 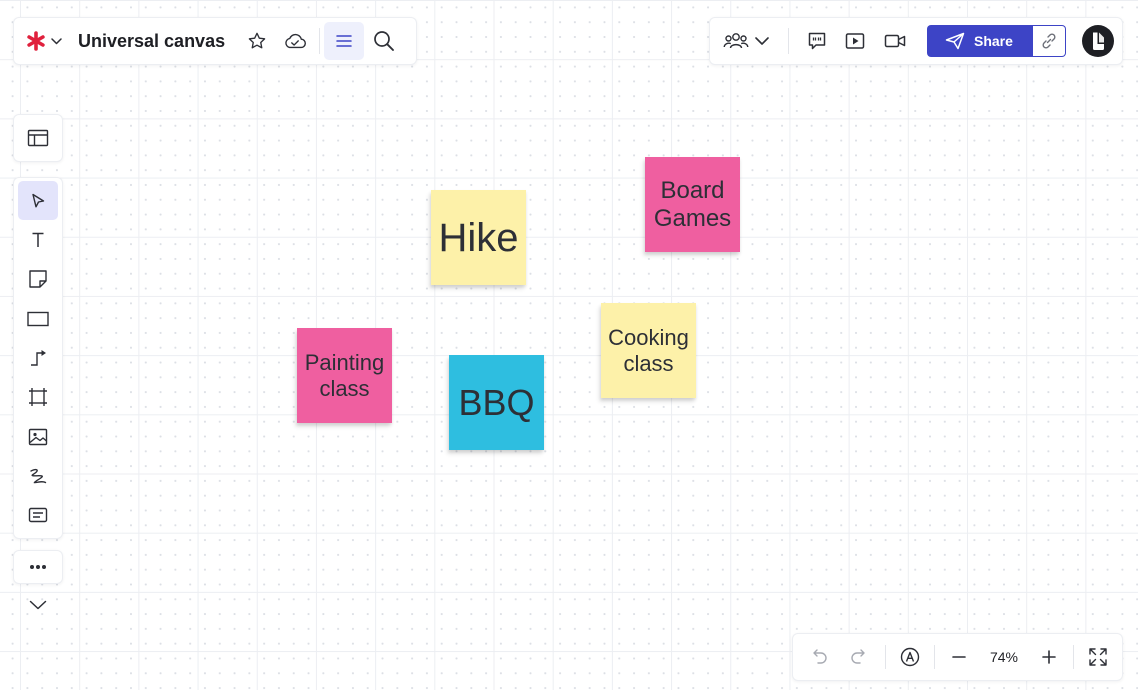 I want to click on app-menu-button, so click(x=44, y=41).